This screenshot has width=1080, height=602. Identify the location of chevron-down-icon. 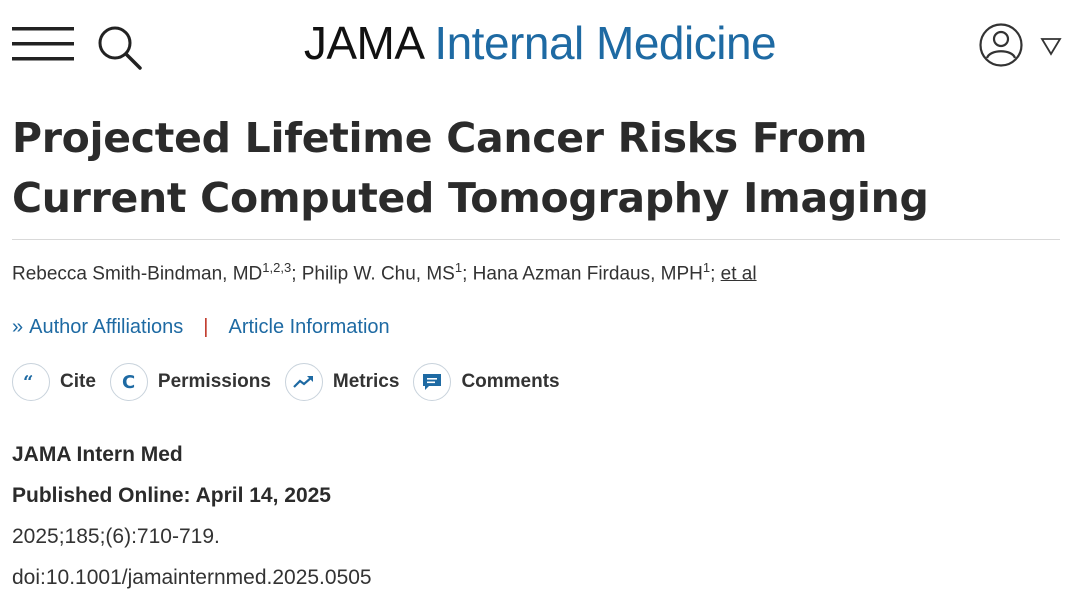
(1051, 46).